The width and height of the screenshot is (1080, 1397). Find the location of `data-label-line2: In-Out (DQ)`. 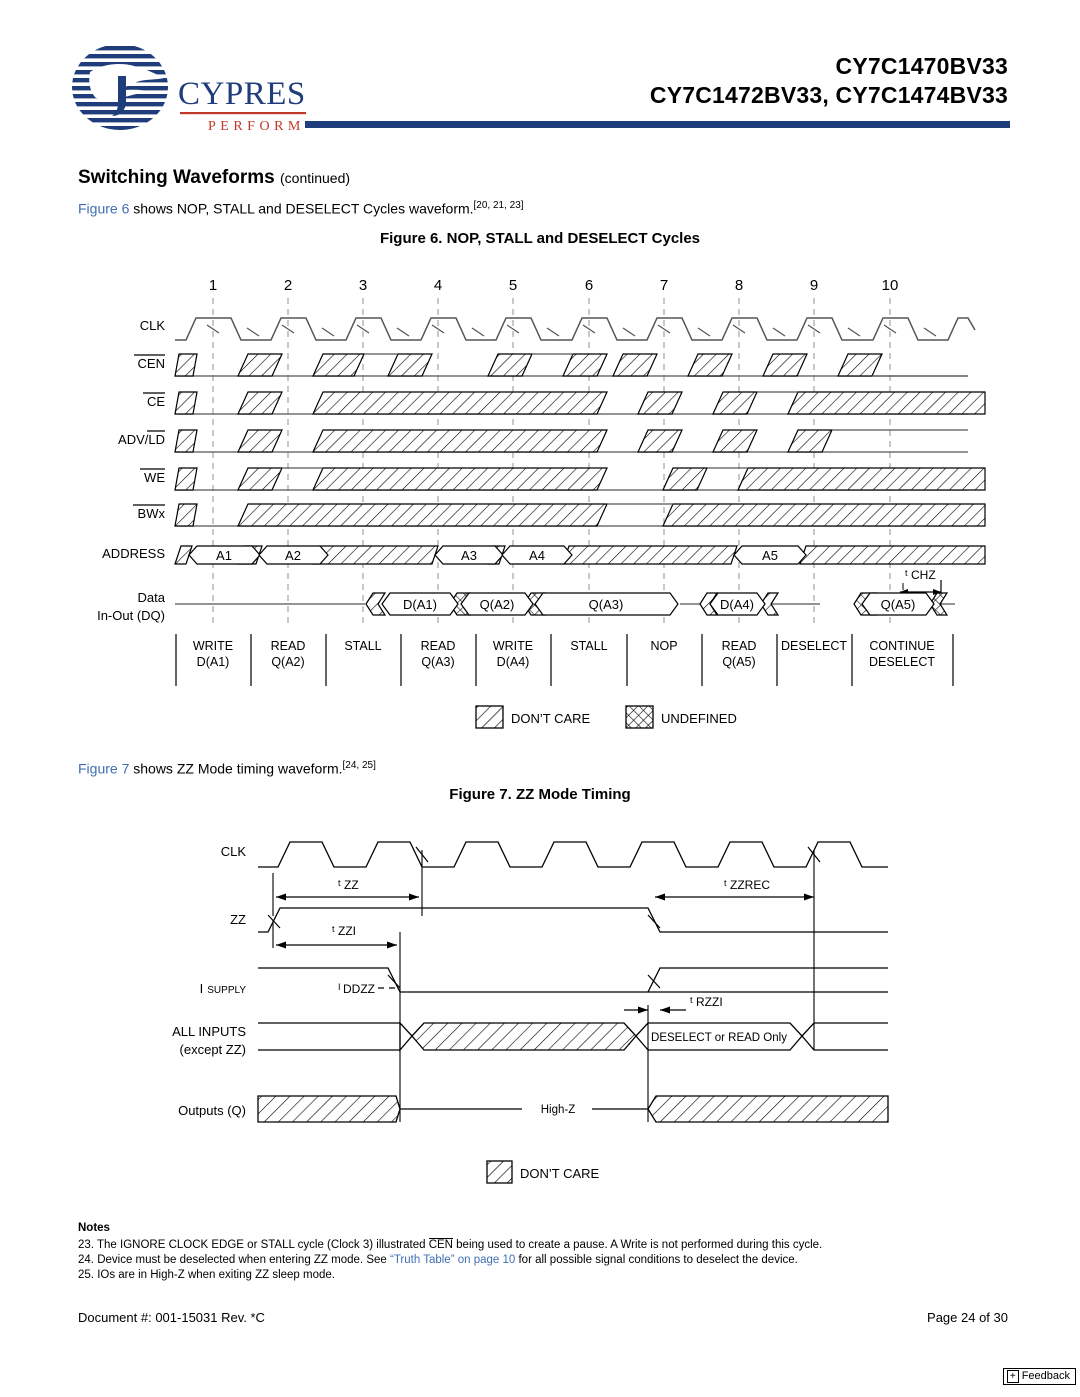

data-label-line2: In-Out (DQ) is located at coordinates (131, 615).